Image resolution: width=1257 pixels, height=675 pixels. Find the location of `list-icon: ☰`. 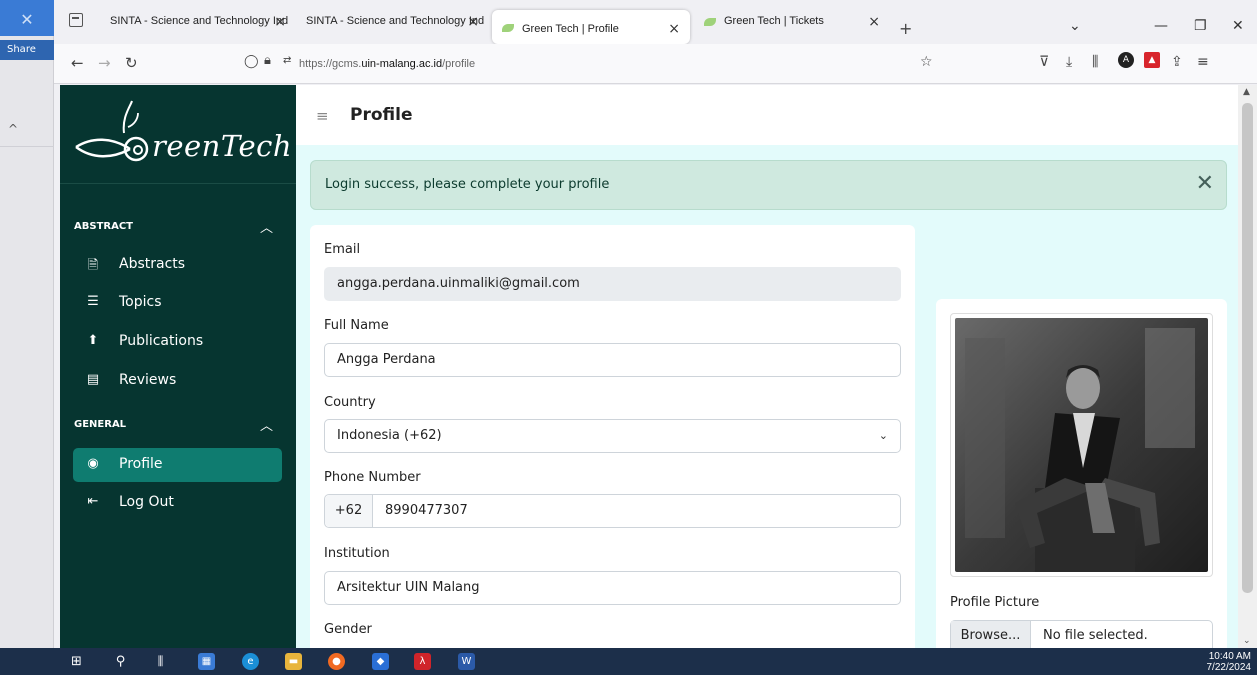

list-icon: ☰ is located at coordinates (93, 301).